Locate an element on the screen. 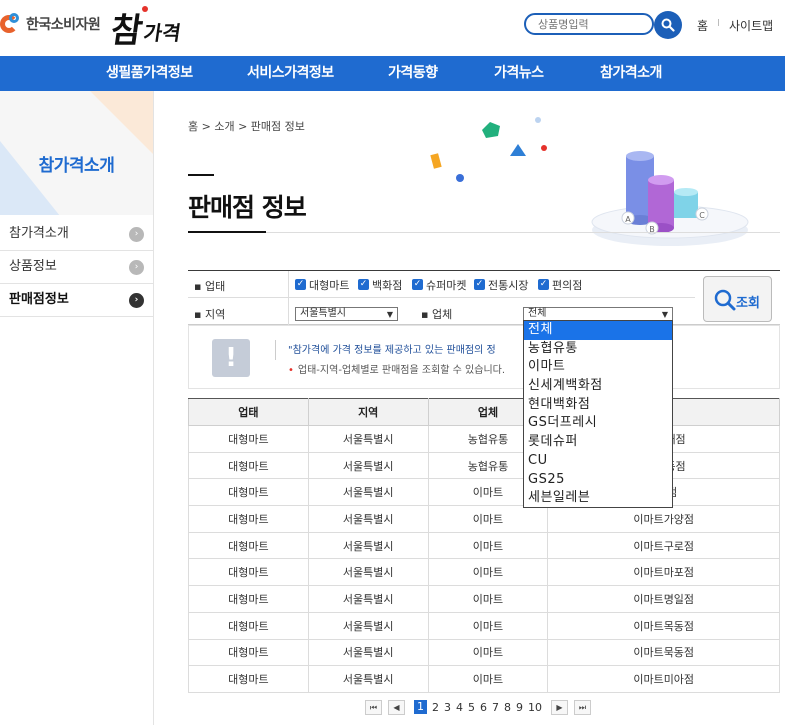  nav-item-trends: 가격동향 is located at coordinates (413, 73).